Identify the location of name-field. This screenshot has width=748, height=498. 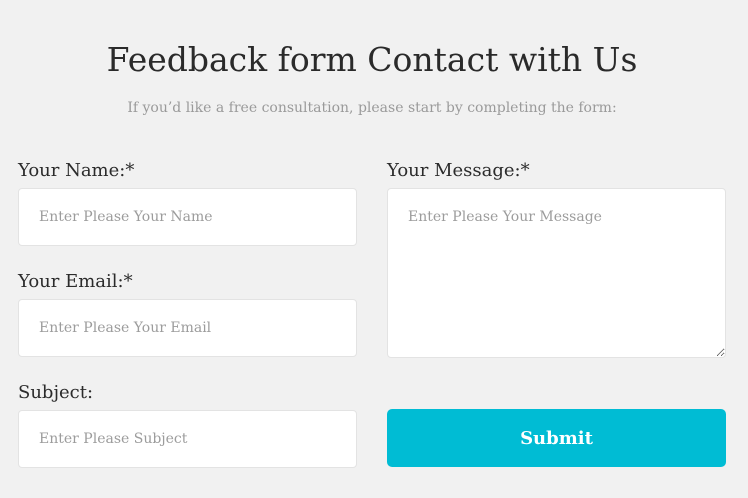
(187, 217).